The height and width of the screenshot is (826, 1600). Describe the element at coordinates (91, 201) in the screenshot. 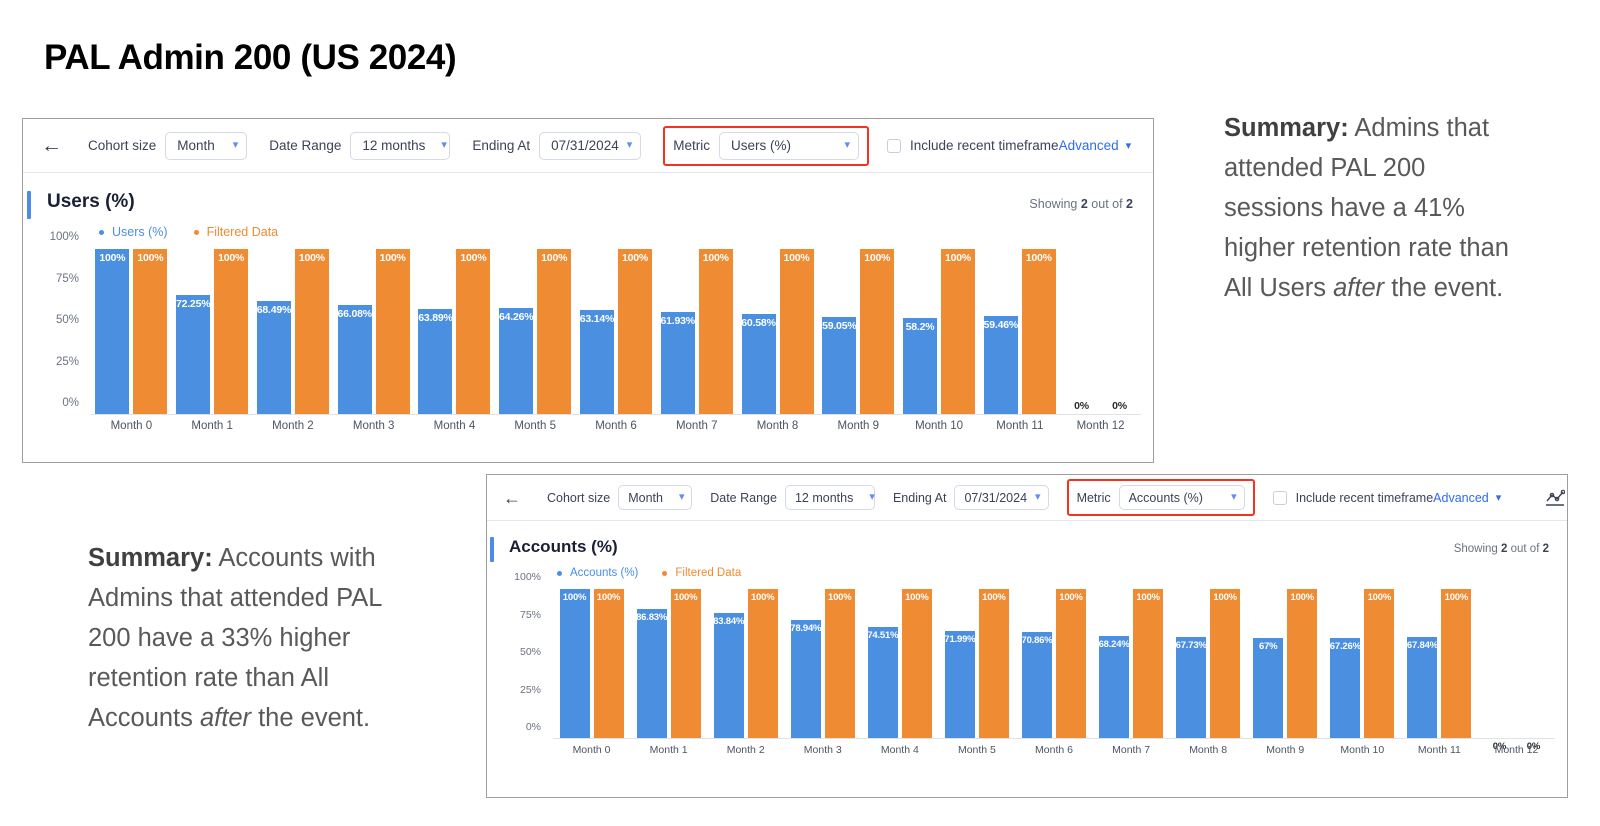

I see `chart-title: Users (%)` at that location.